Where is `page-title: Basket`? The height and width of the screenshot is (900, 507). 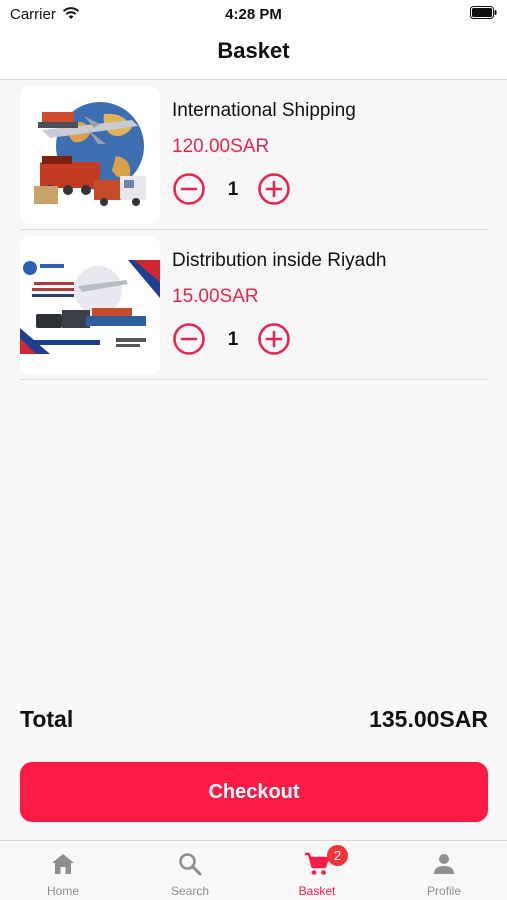
page-title: Basket is located at coordinates (253, 50).